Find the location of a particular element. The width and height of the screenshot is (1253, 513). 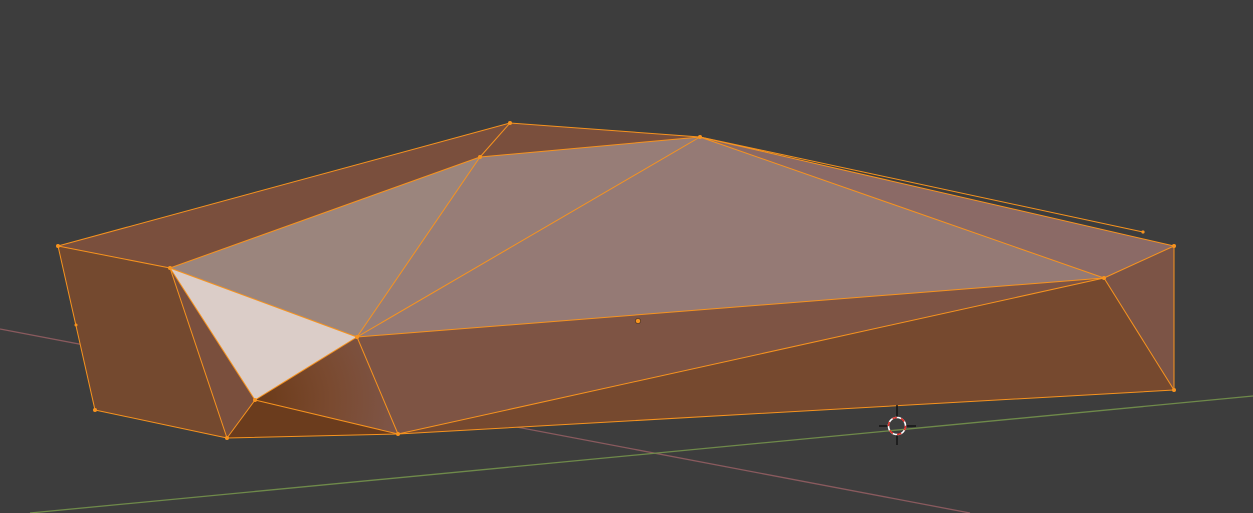

3d-cursor-icon is located at coordinates (897, 425).